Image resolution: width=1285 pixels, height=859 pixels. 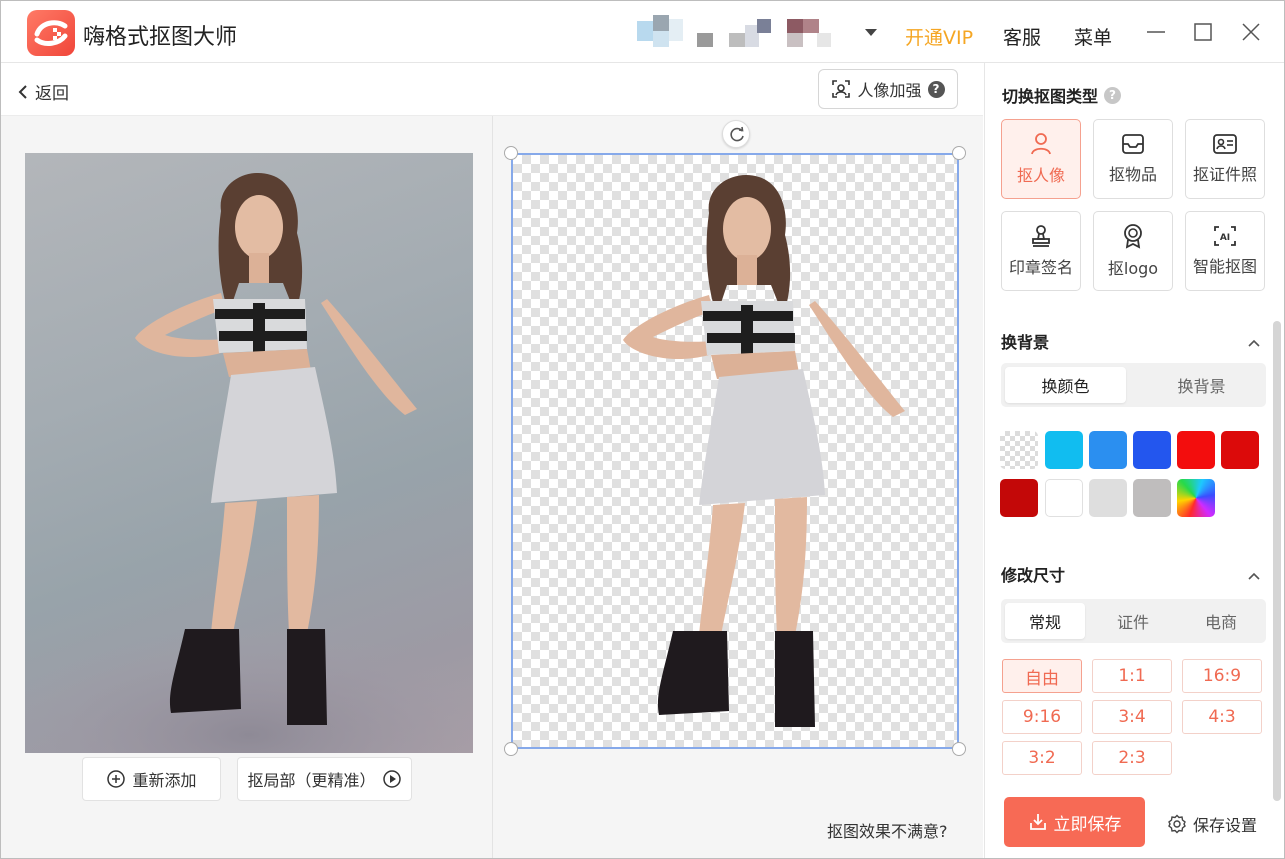 What do you see at coordinates (1177, 824) in the screenshot?
I see `gear-icon` at bounding box center [1177, 824].